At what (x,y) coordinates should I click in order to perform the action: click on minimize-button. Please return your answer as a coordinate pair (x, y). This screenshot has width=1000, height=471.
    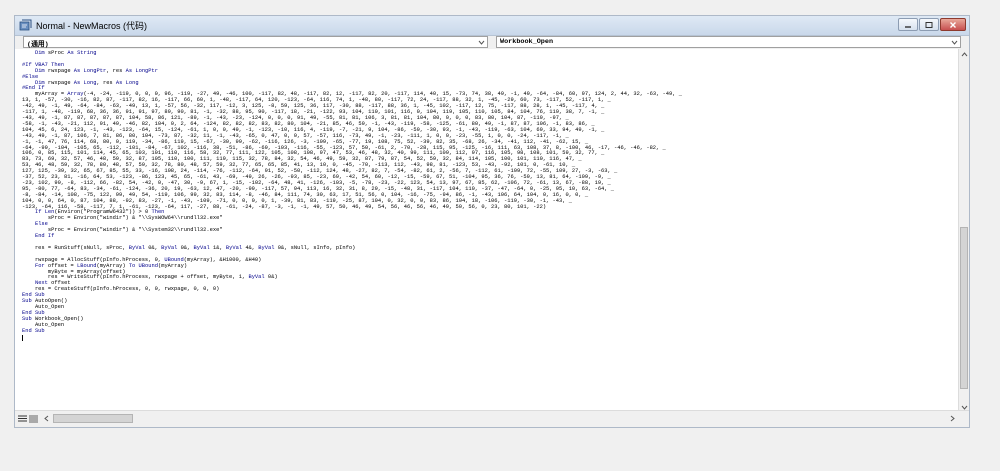
    Looking at the image, I should click on (908, 24).